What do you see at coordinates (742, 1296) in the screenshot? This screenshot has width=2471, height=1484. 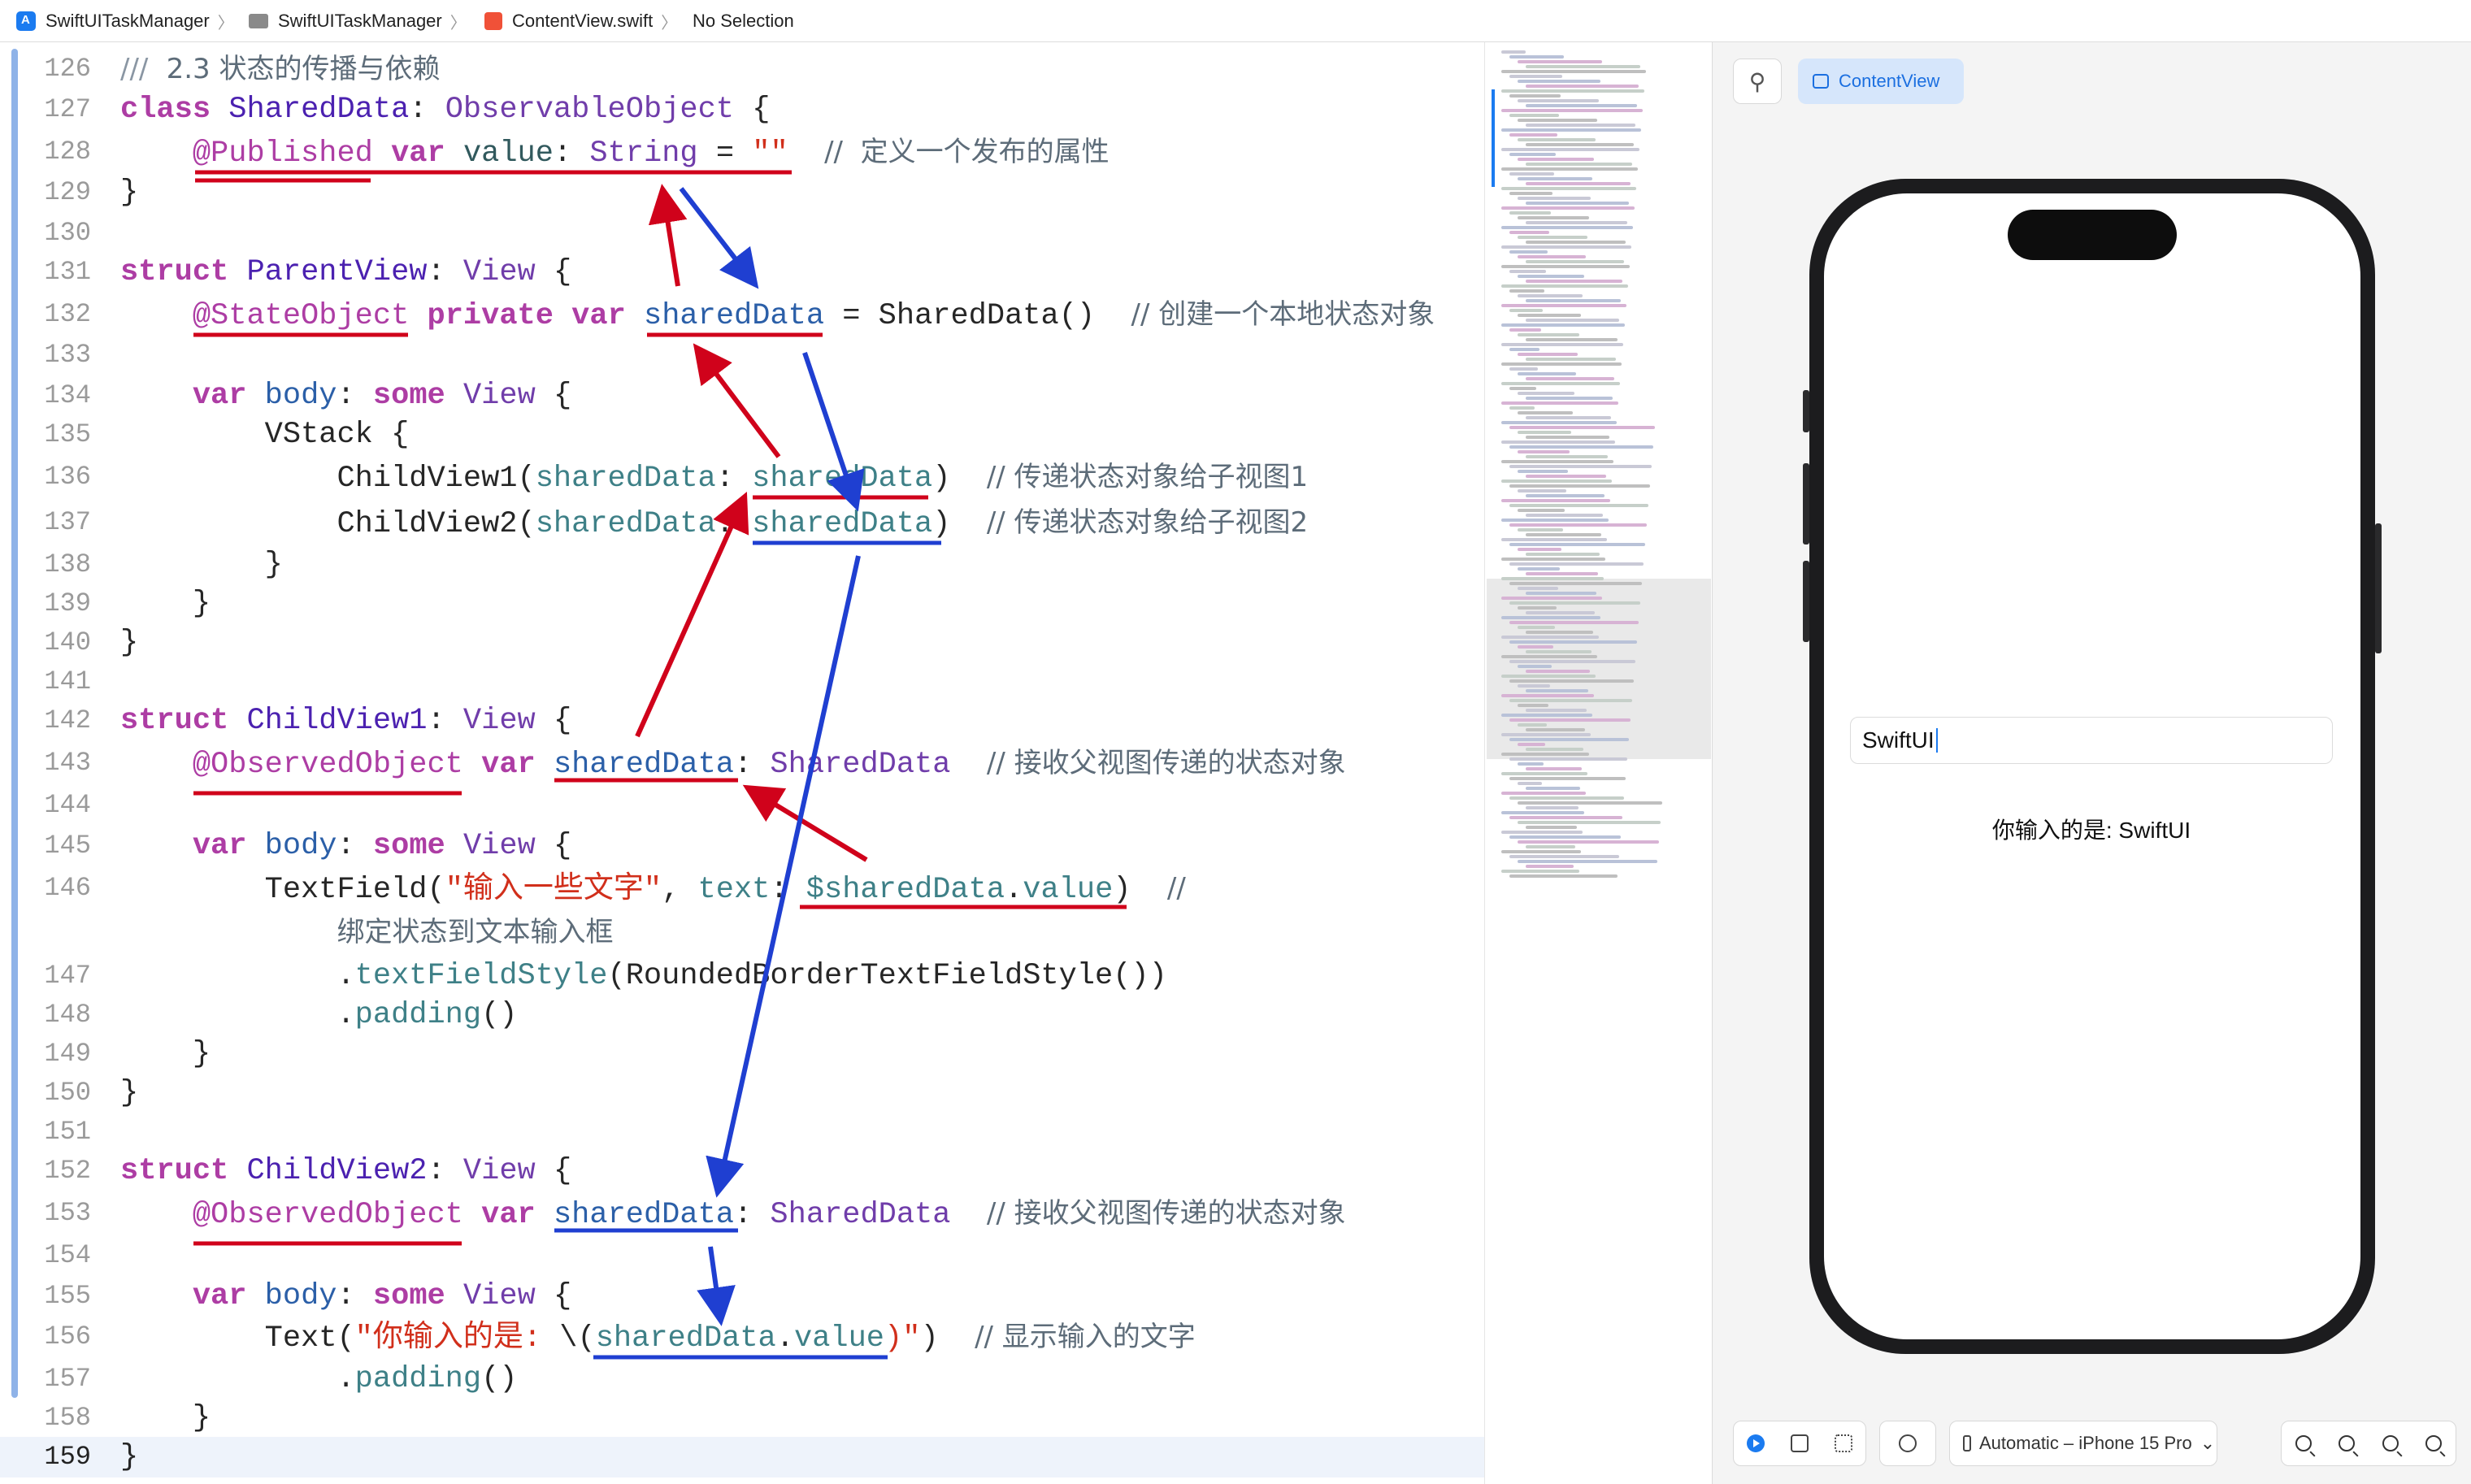 I see `code-line: 155 var body: some View {` at bounding box center [742, 1296].